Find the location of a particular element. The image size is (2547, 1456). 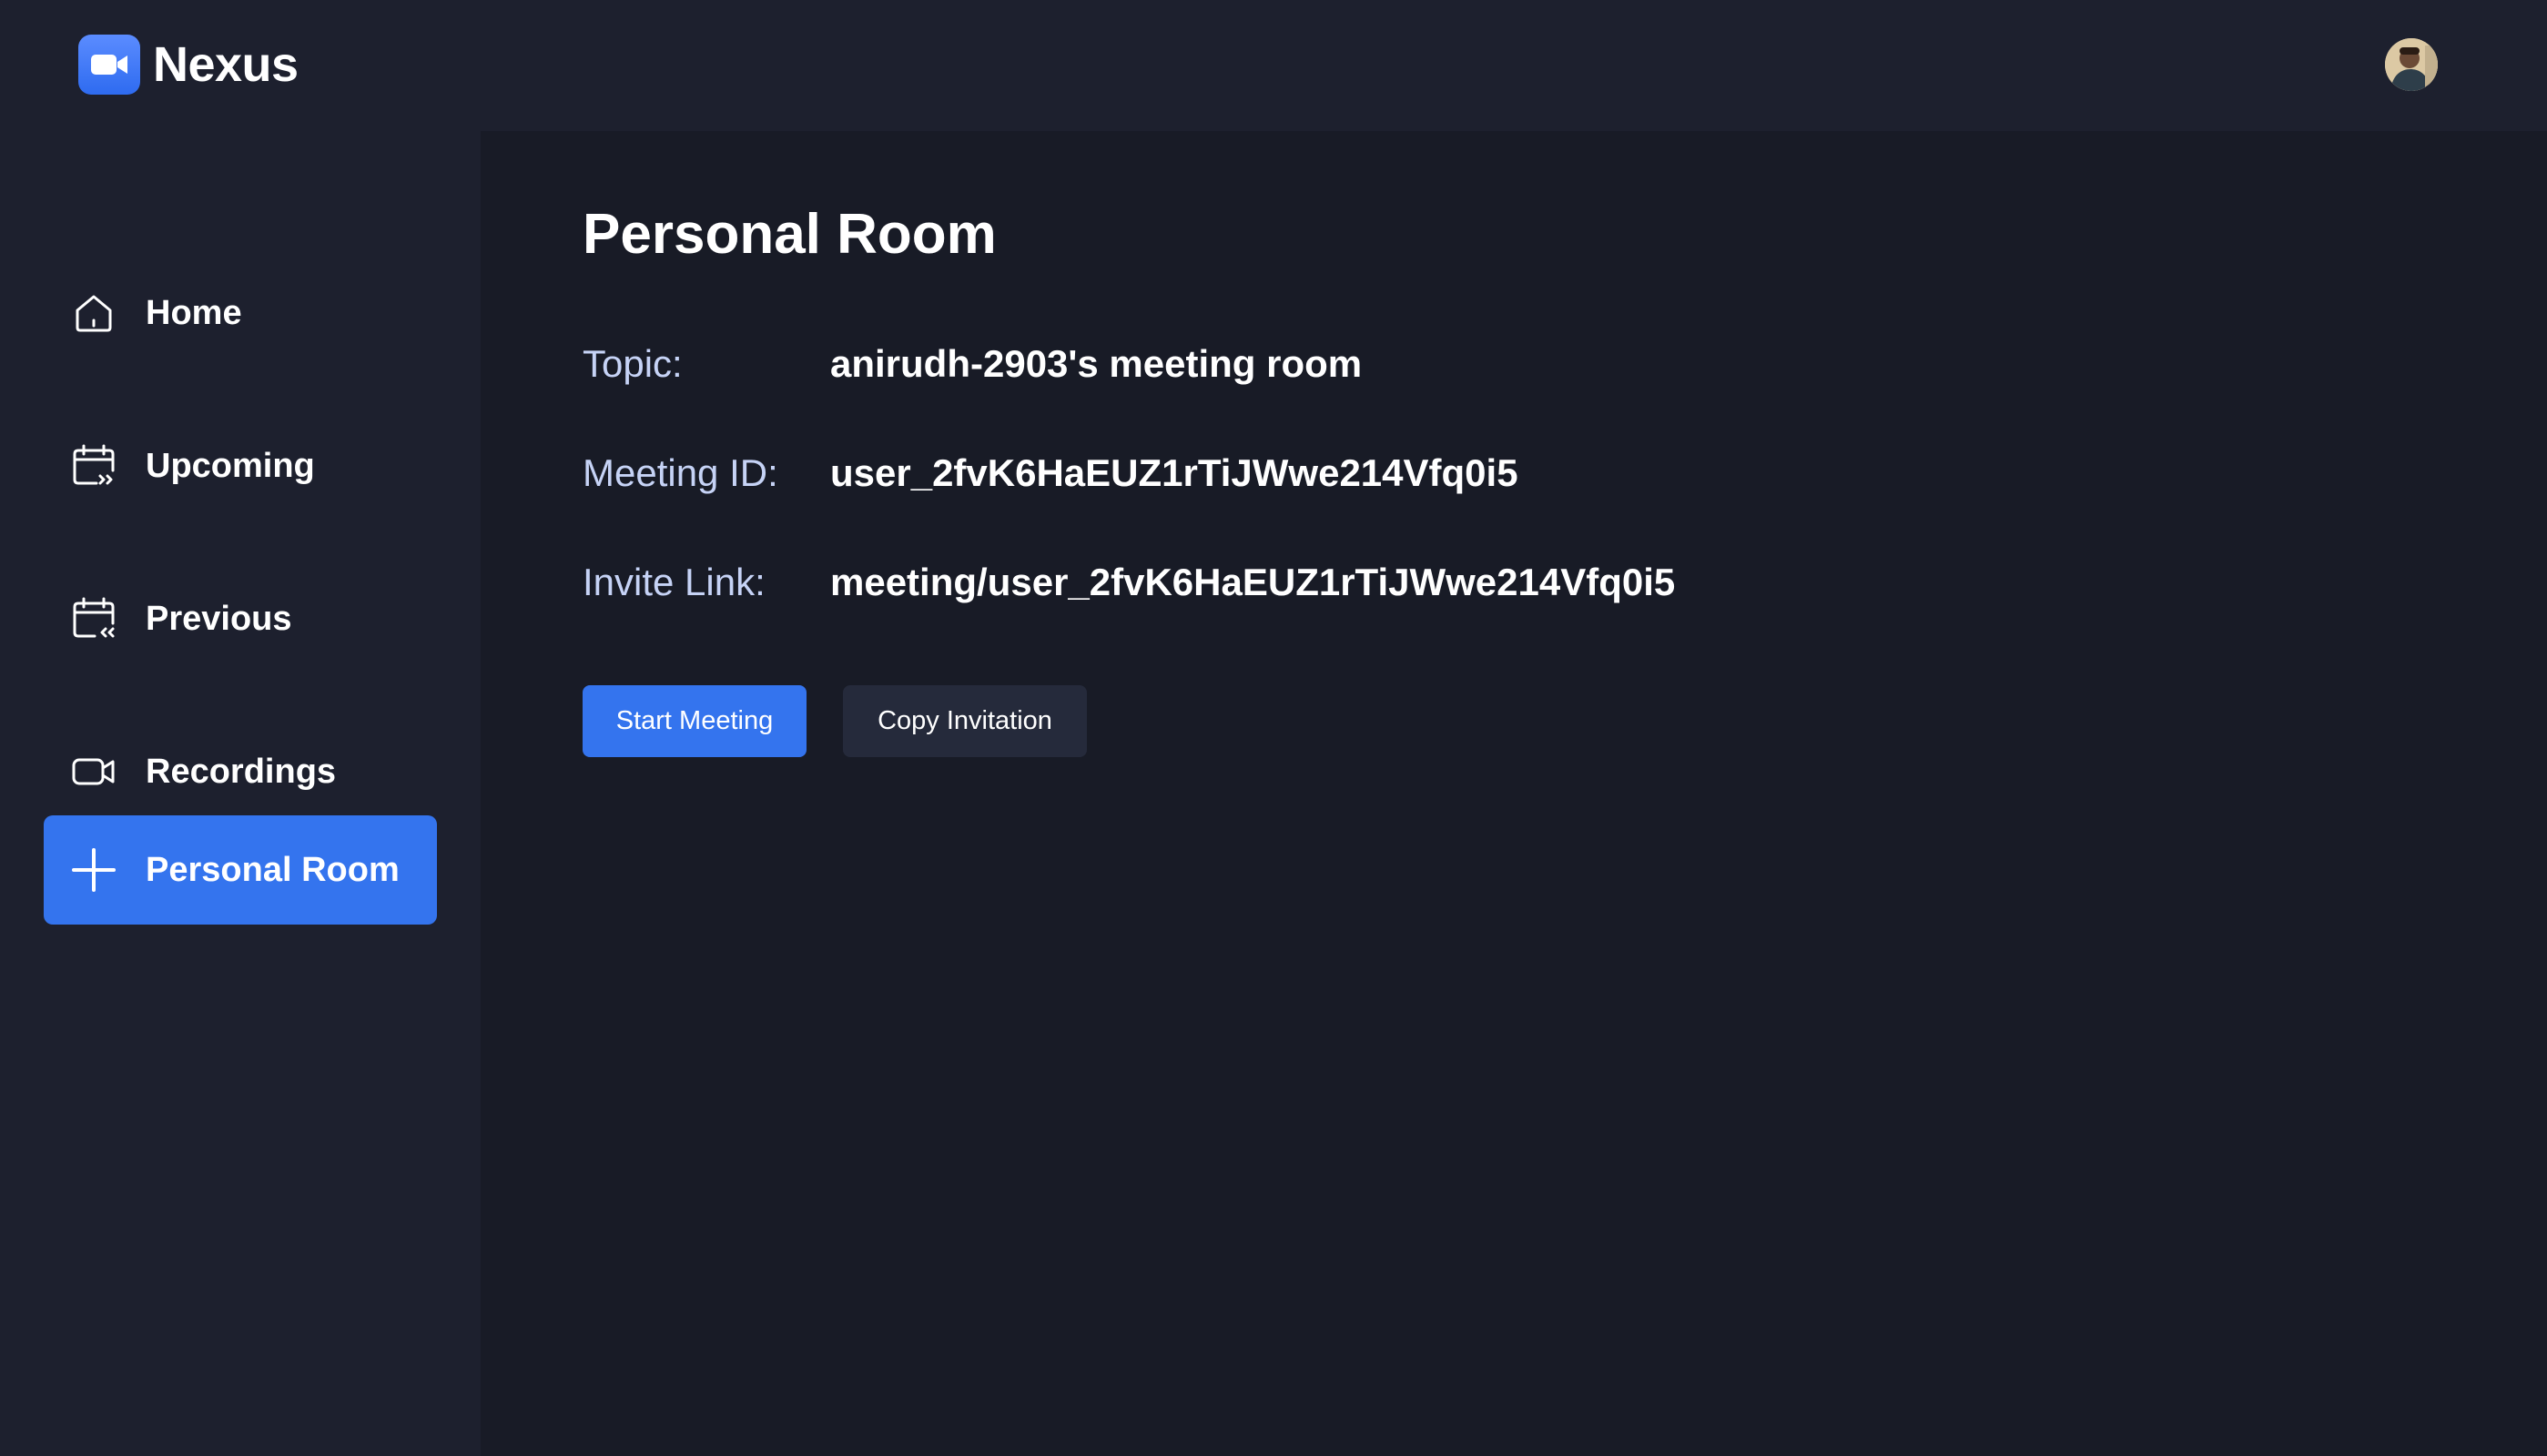

video-icon is located at coordinates (94, 772).